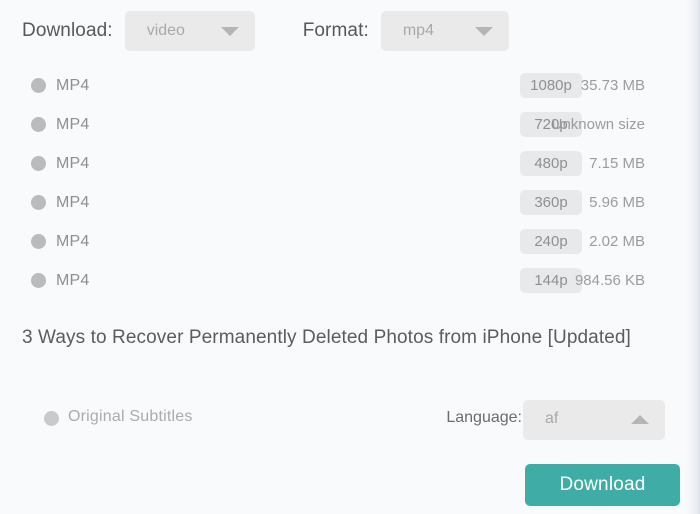 The image size is (700, 514). I want to click on download-button: Download, so click(602, 485).